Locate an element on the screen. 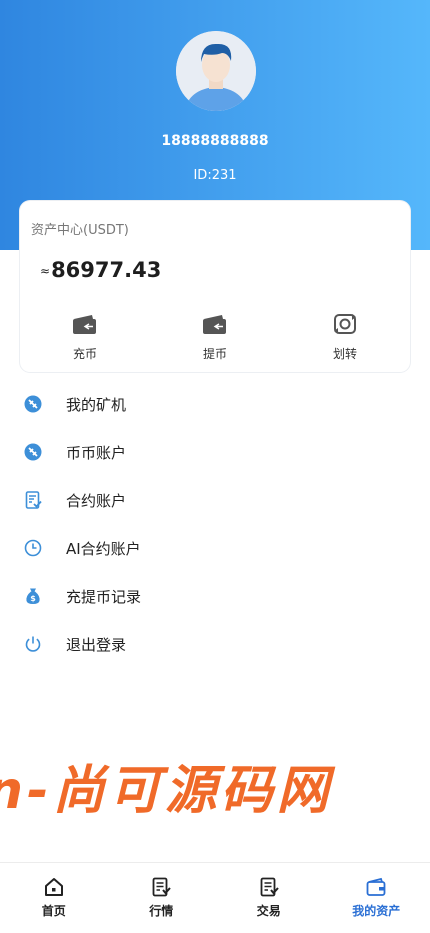 The width and height of the screenshot is (430, 933). transfer-label: 划转 is located at coordinates (345, 353).